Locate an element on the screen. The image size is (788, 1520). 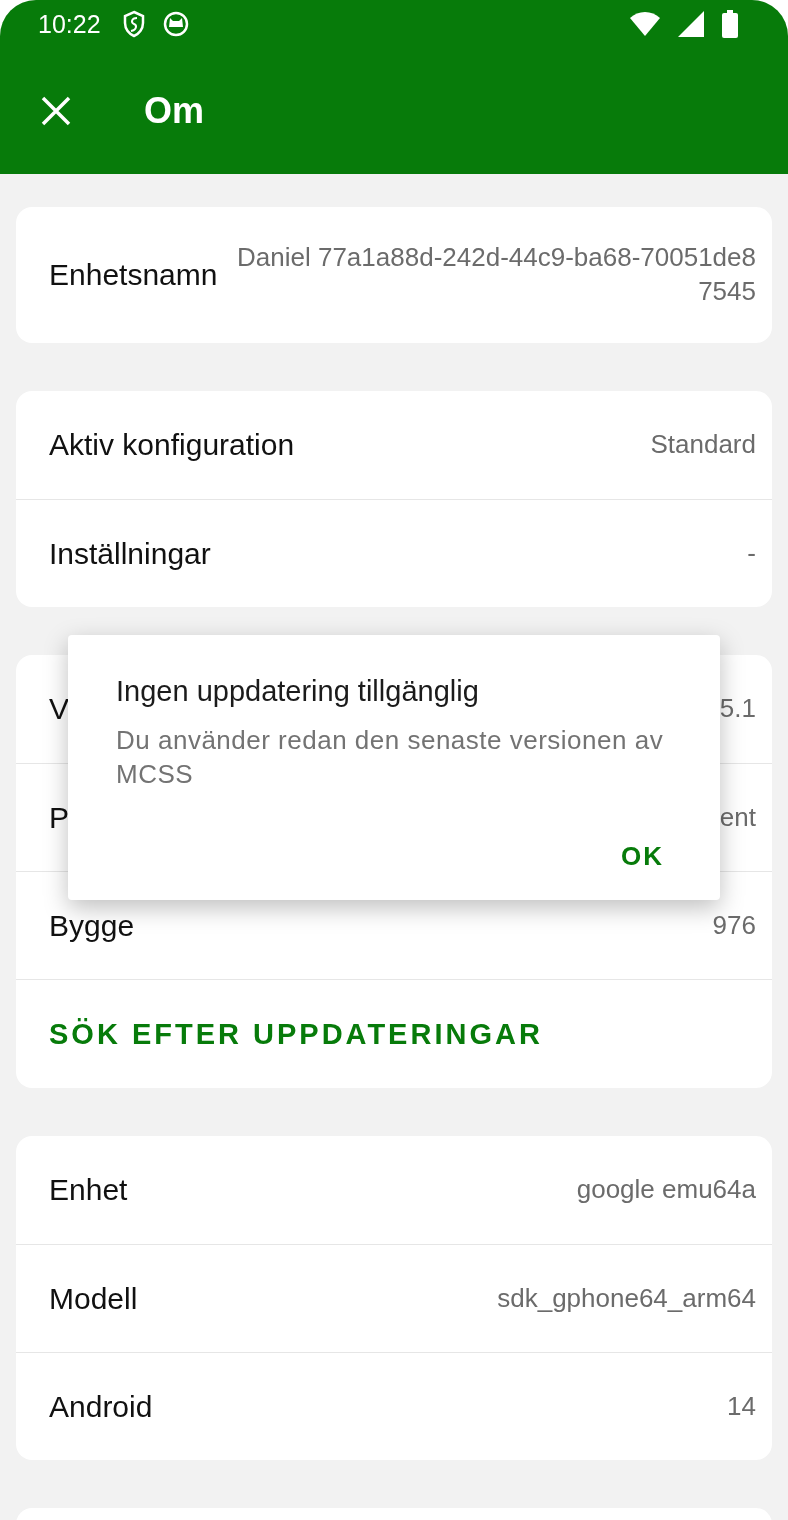
row-label: Enhetsnamn is located at coordinates (133, 275).